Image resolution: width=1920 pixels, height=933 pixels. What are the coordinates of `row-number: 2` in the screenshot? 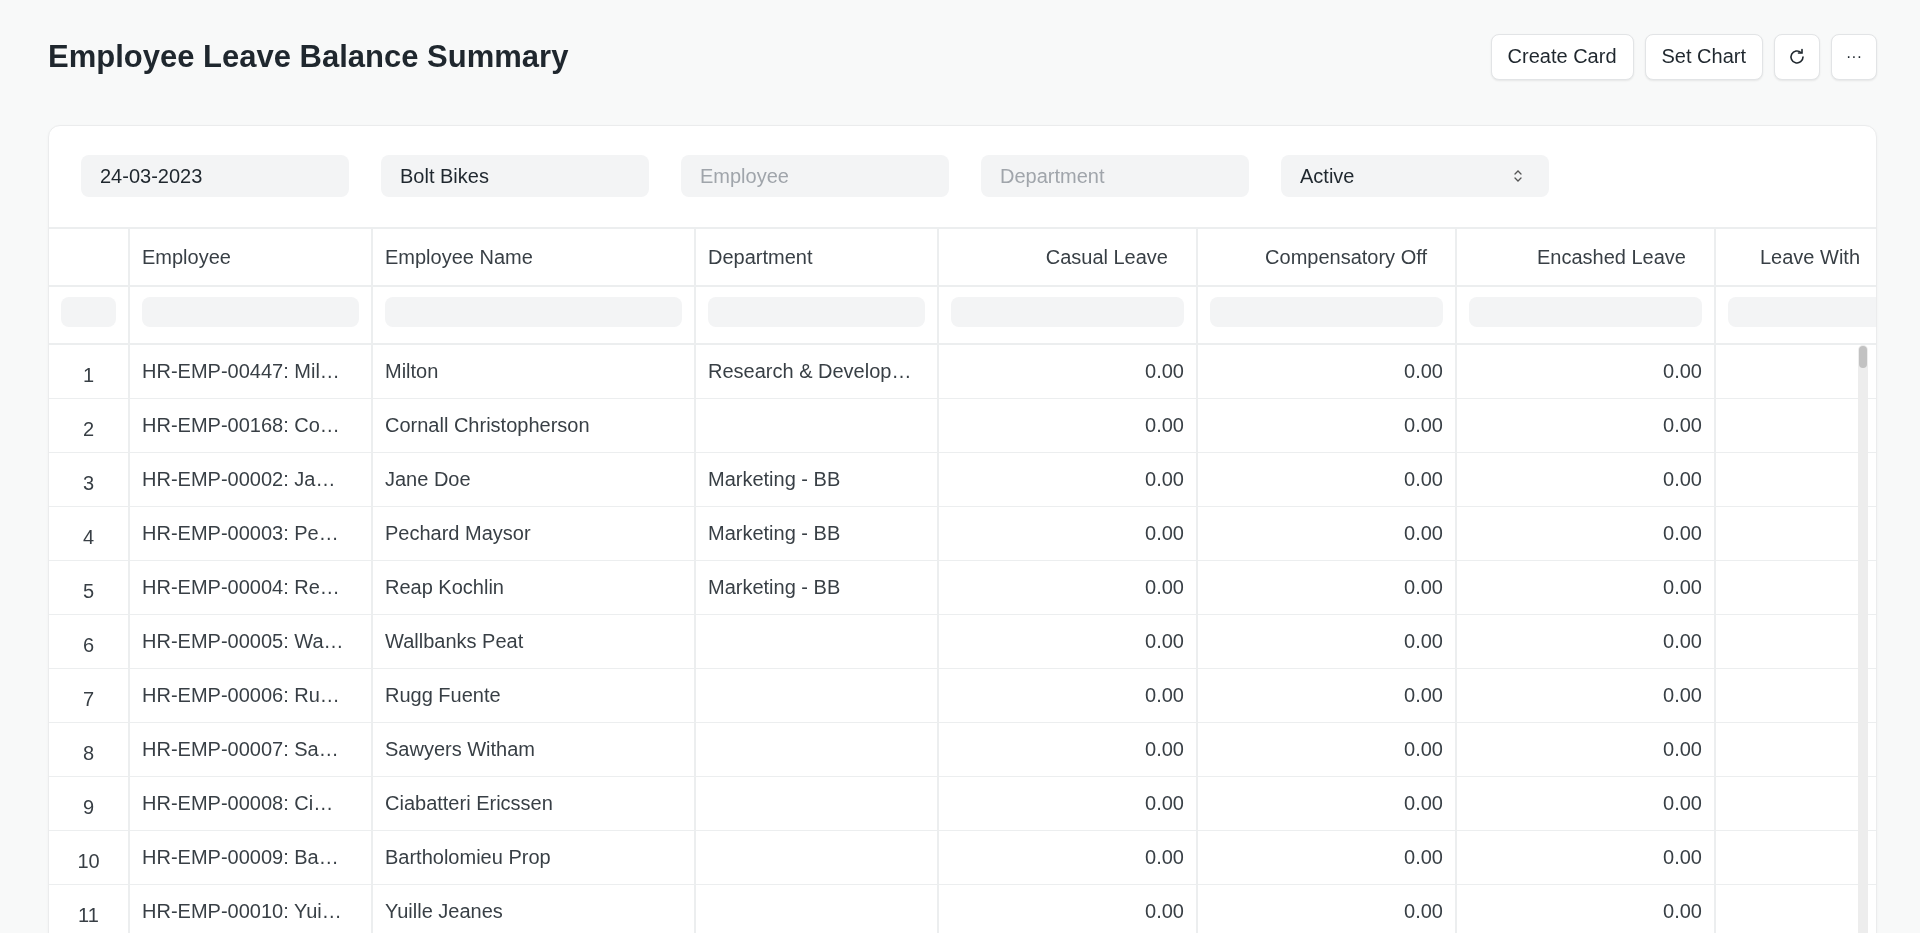 It's located at (88, 429).